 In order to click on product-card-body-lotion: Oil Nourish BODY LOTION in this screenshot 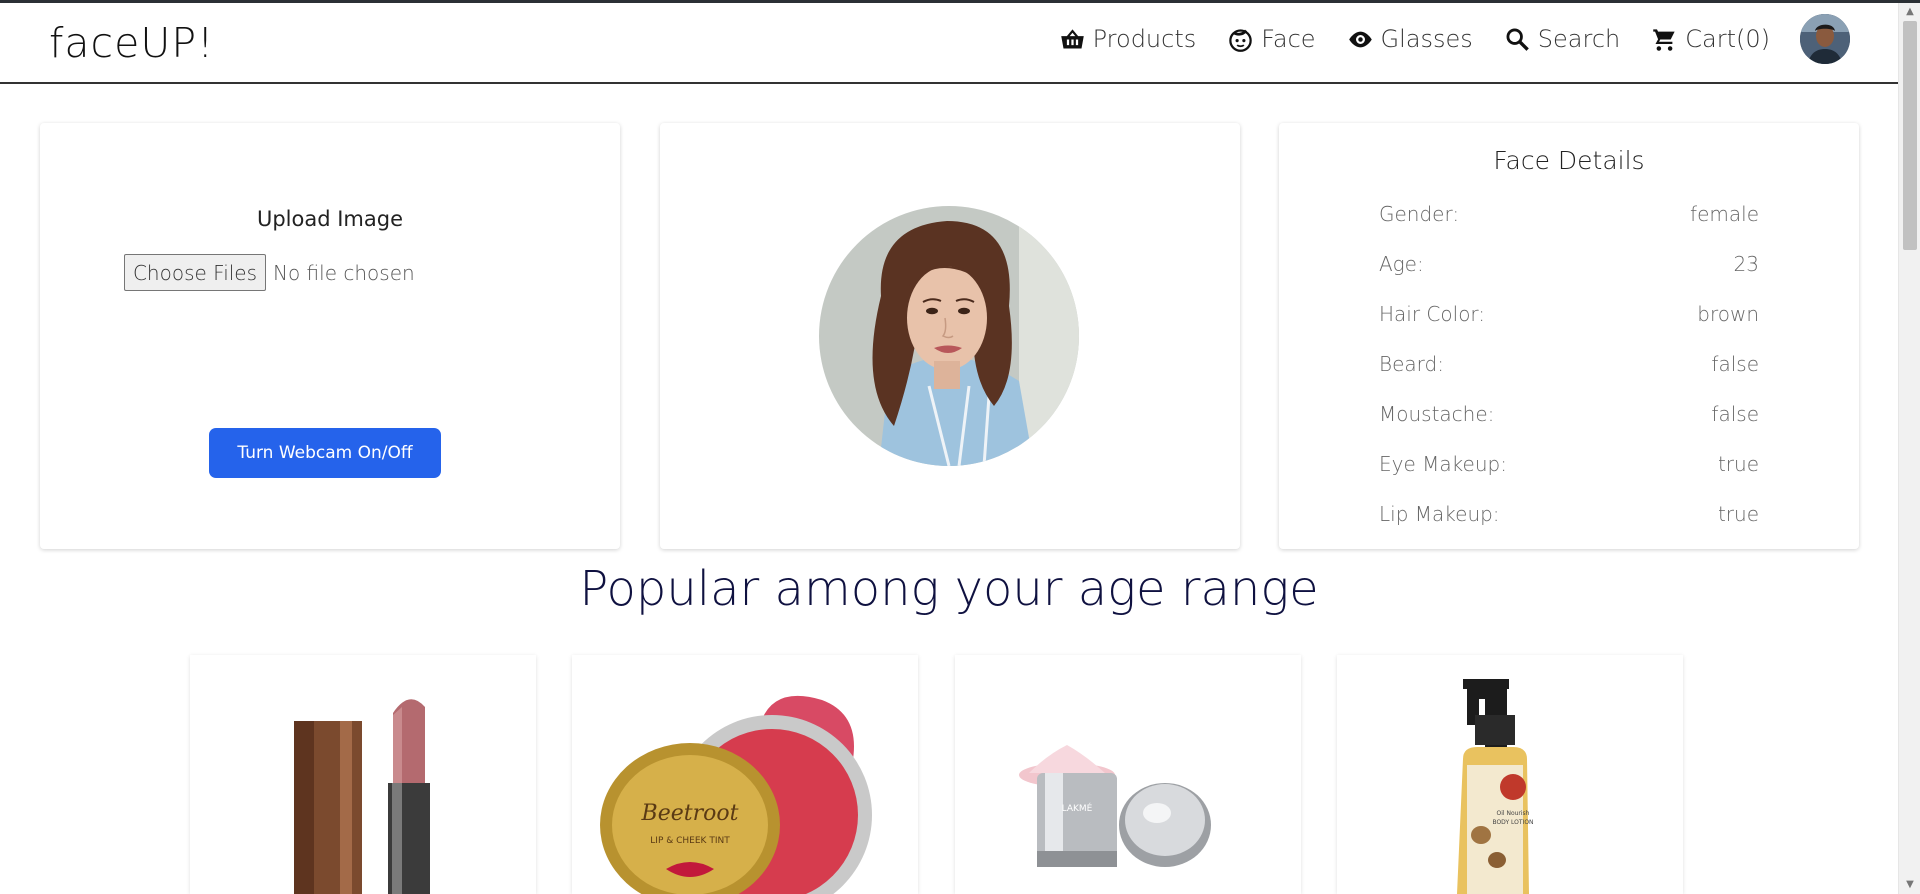, I will do `click(1510, 774)`.